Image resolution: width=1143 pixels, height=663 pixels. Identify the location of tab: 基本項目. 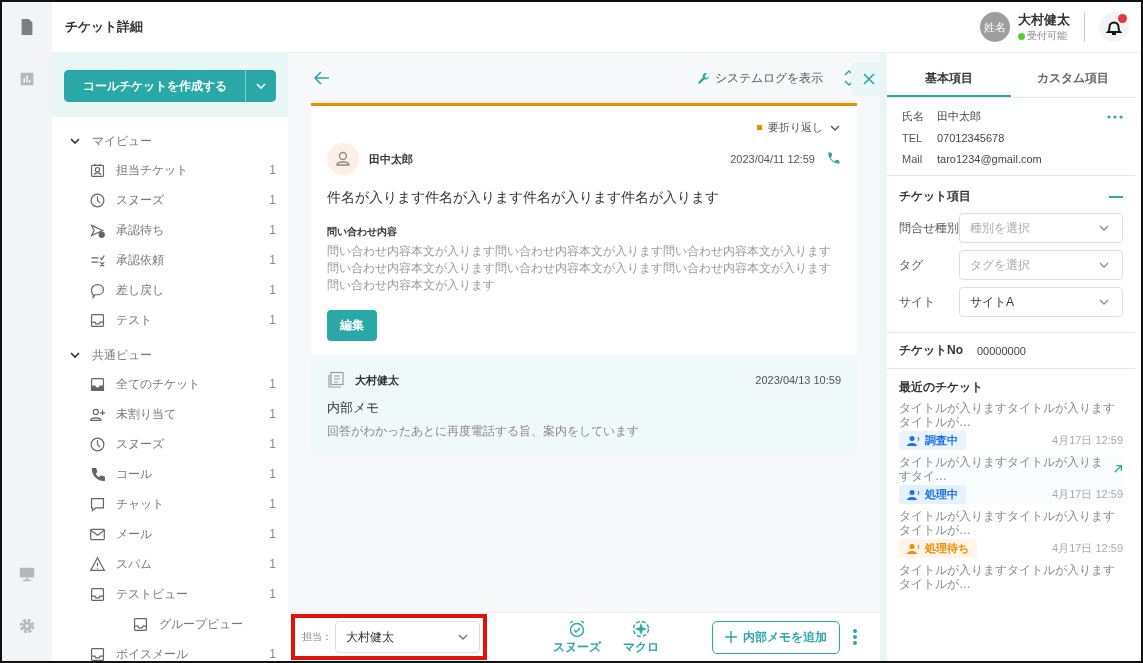
(949, 79).